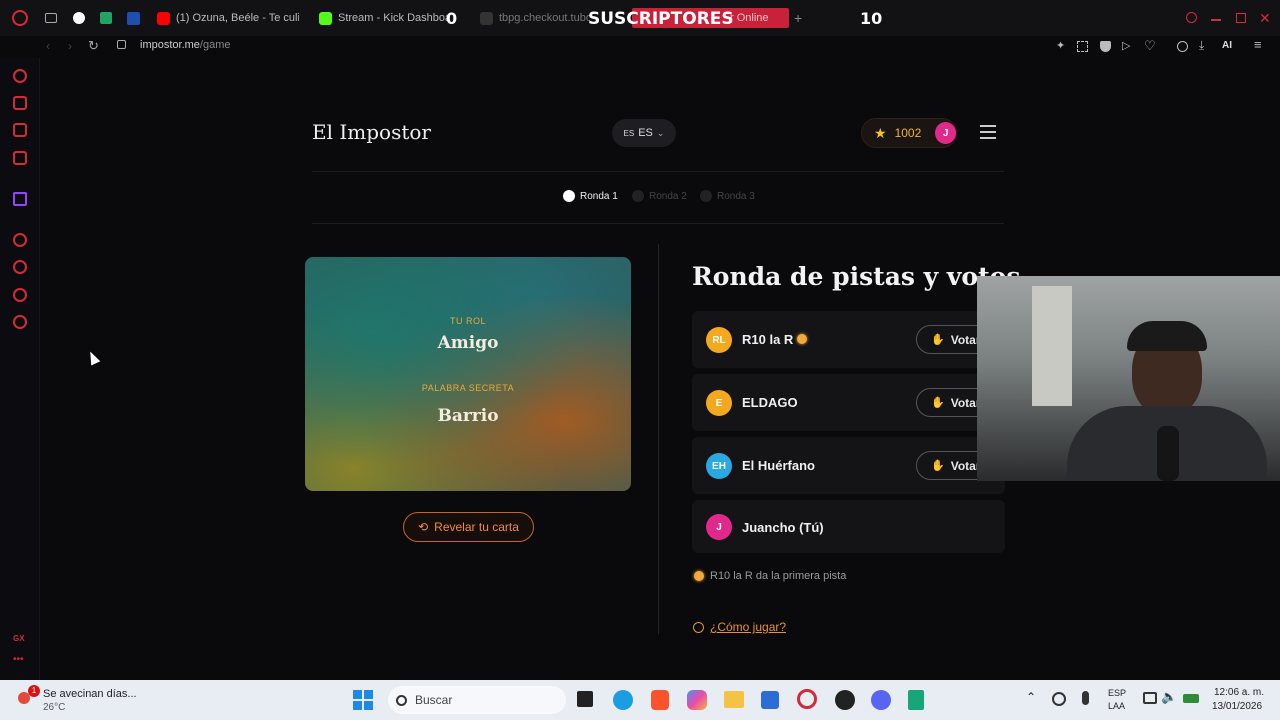 This screenshot has width=1280, height=720. What do you see at coordinates (468, 416) in the screenshot?
I see `secret-word-value: Barrio` at bounding box center [468, 416].